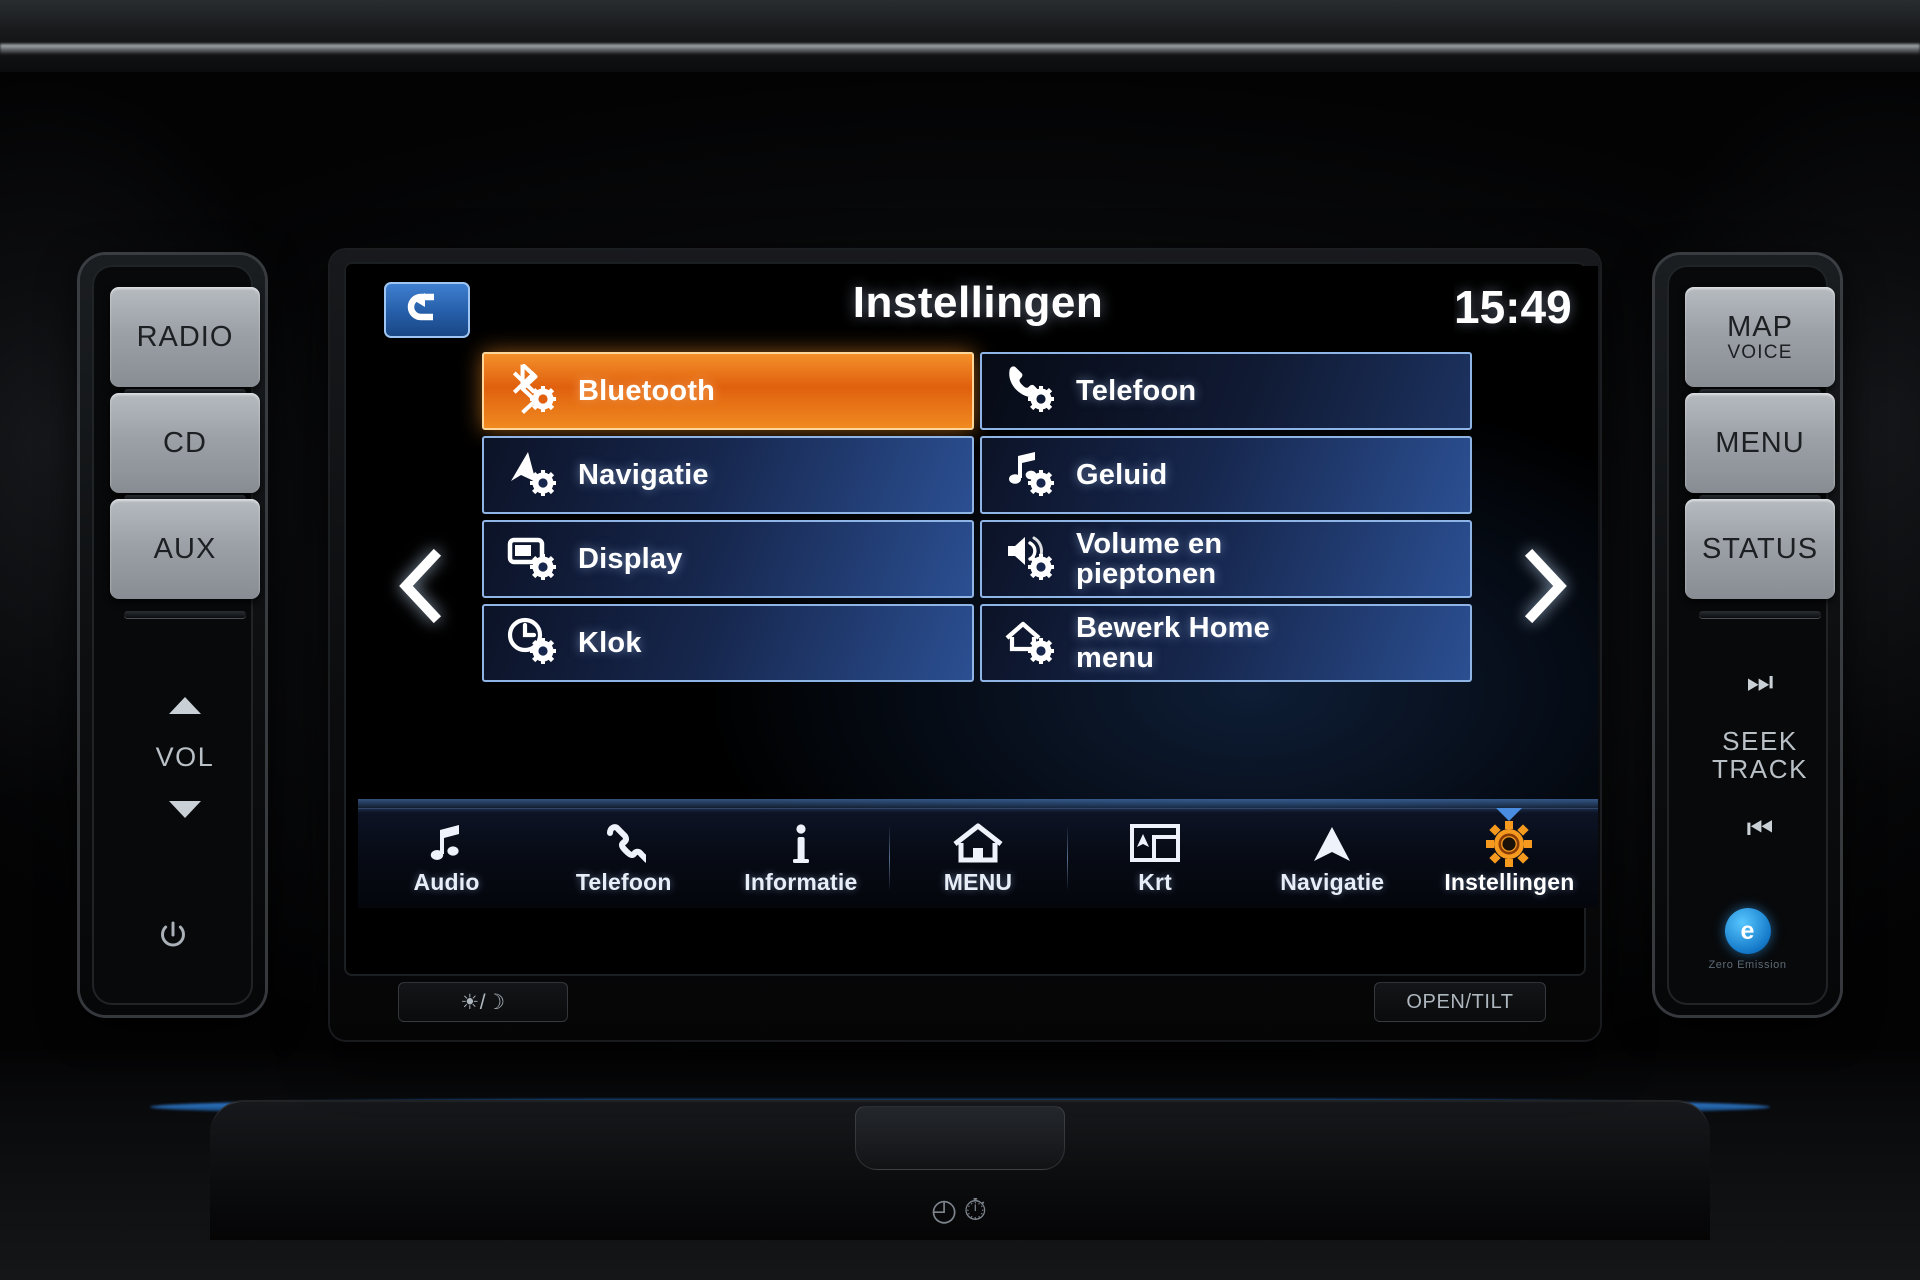  I want to click on arrow-up-icon, so click(1332, 844).